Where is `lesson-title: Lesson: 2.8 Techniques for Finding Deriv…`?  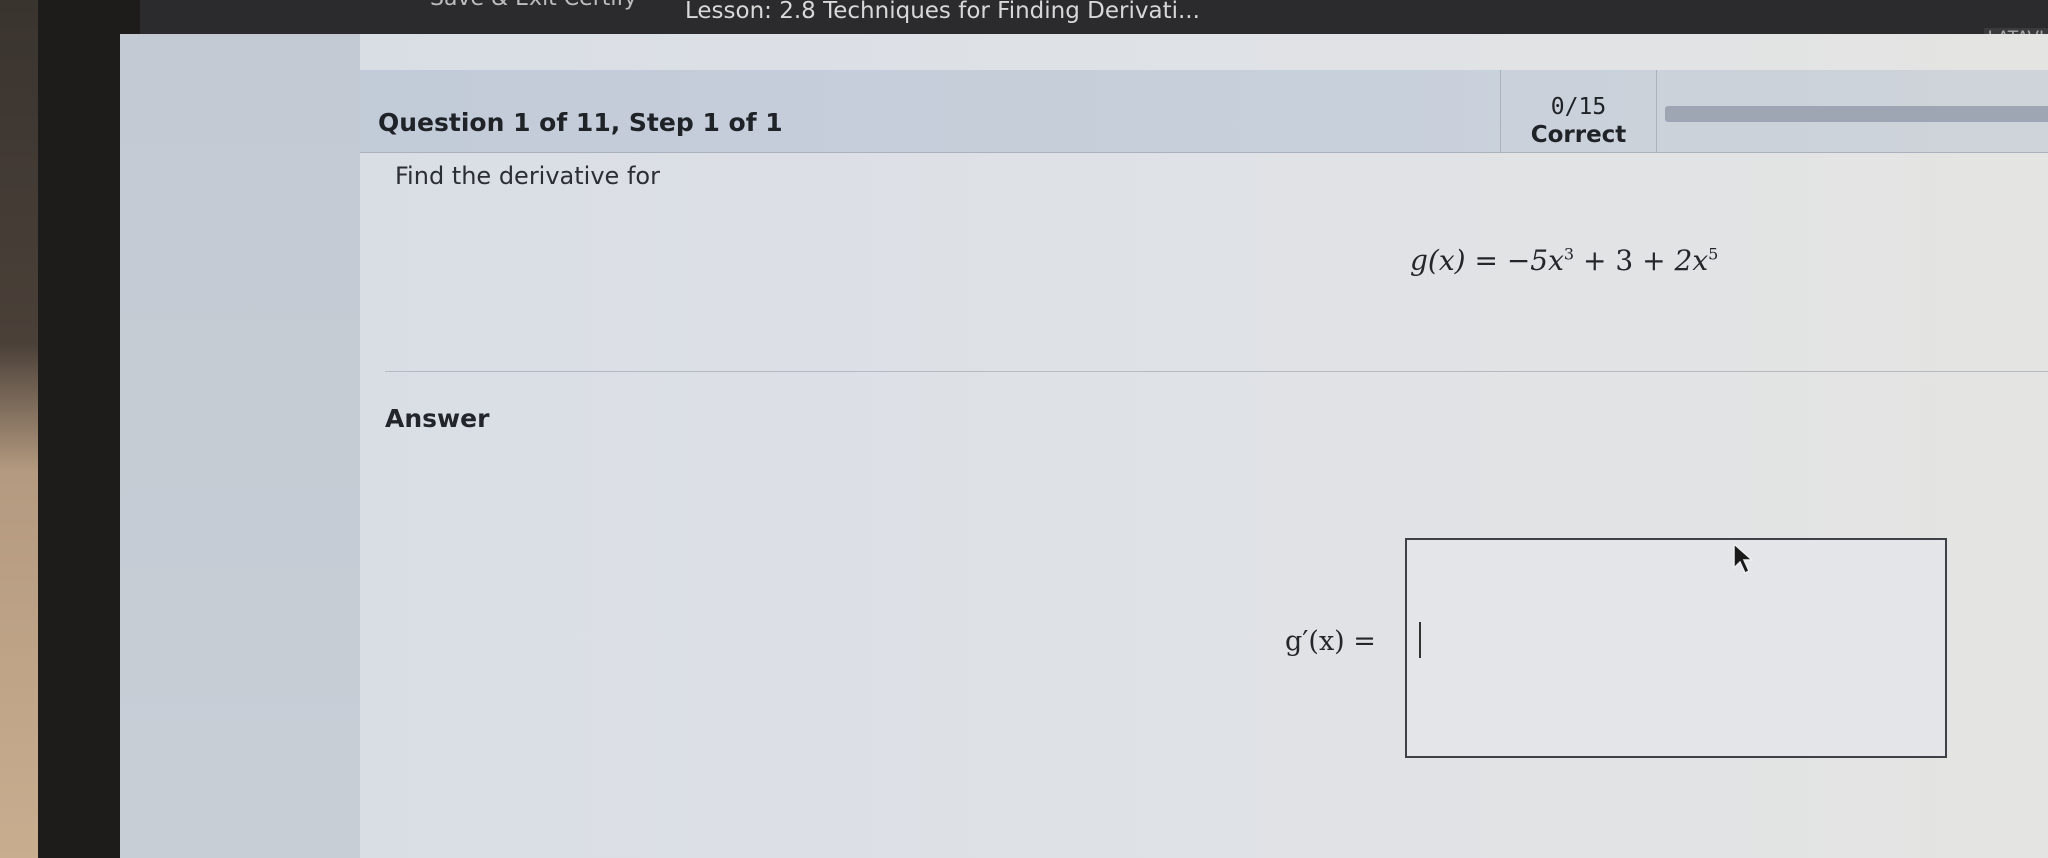 lesson-title: Lesson: 2.8 Techniques for Finding Deriv… is located at coordinates (942, 12).